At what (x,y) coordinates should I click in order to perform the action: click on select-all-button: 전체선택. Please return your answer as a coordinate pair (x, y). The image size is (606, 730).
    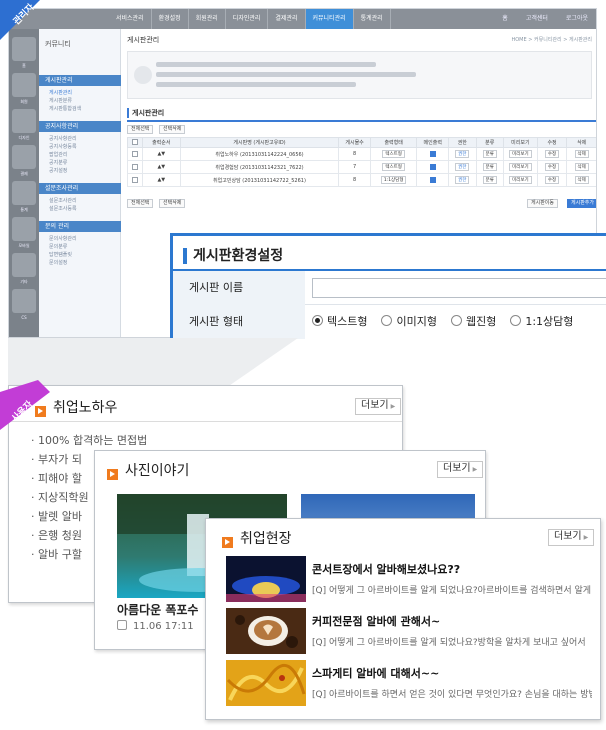
    Looking at the image, I should click on (140, 129).